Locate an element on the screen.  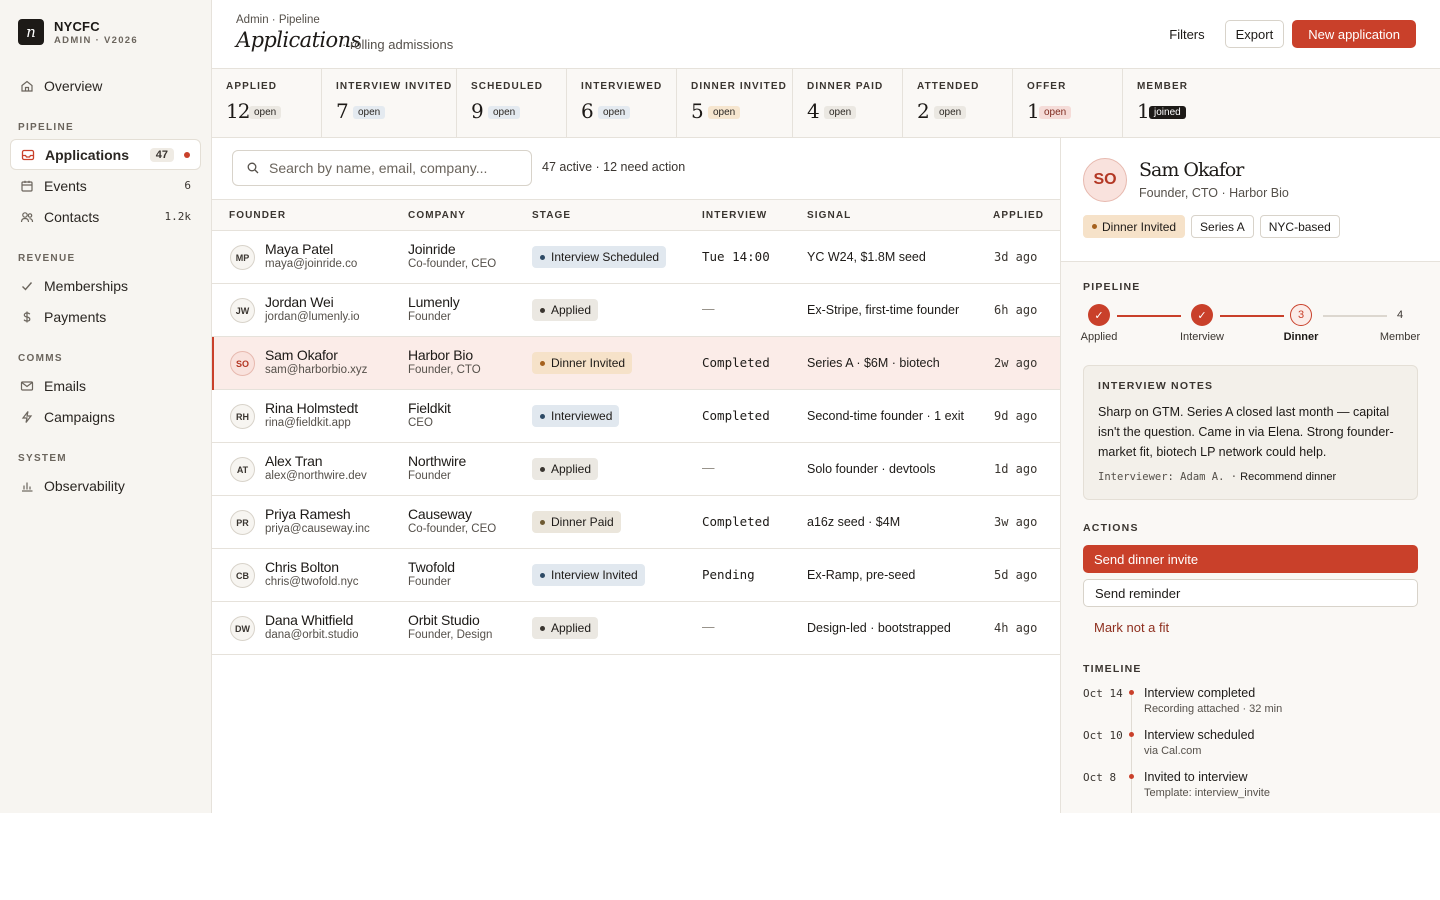
sidebar-item-memberships: Memberships is located at coordinates (105, 285).